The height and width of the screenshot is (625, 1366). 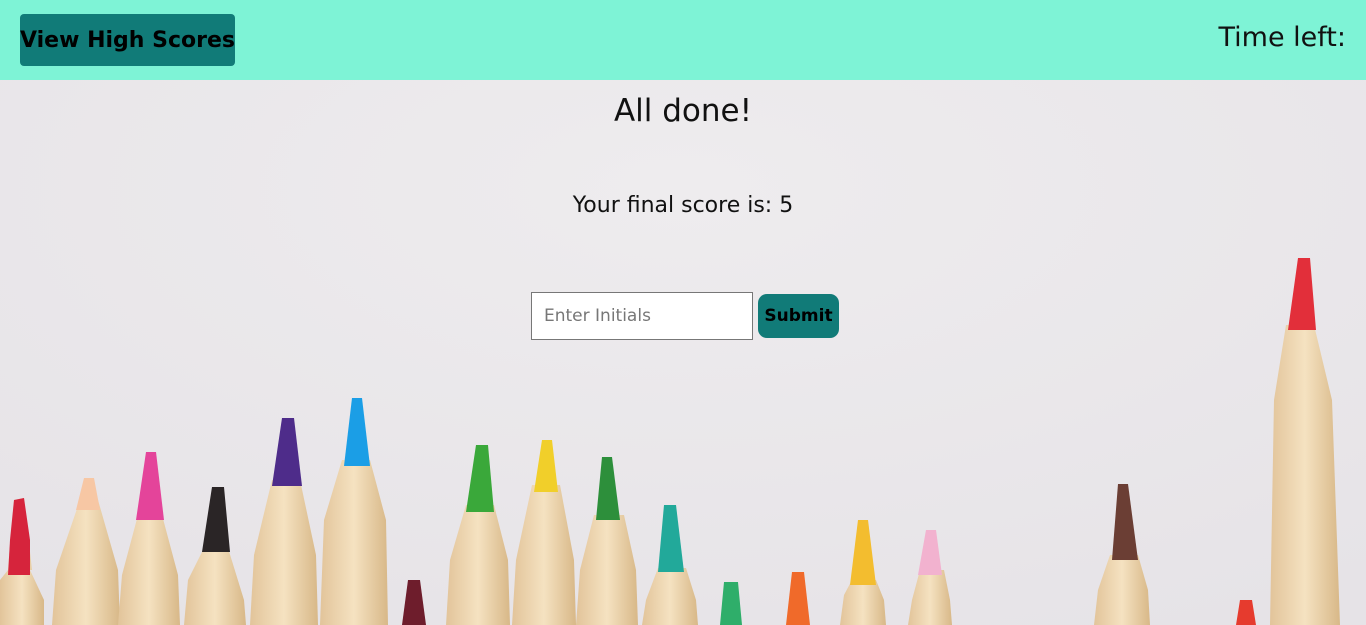 I want to click on page-title: All done!, so click(x=683, y=111).